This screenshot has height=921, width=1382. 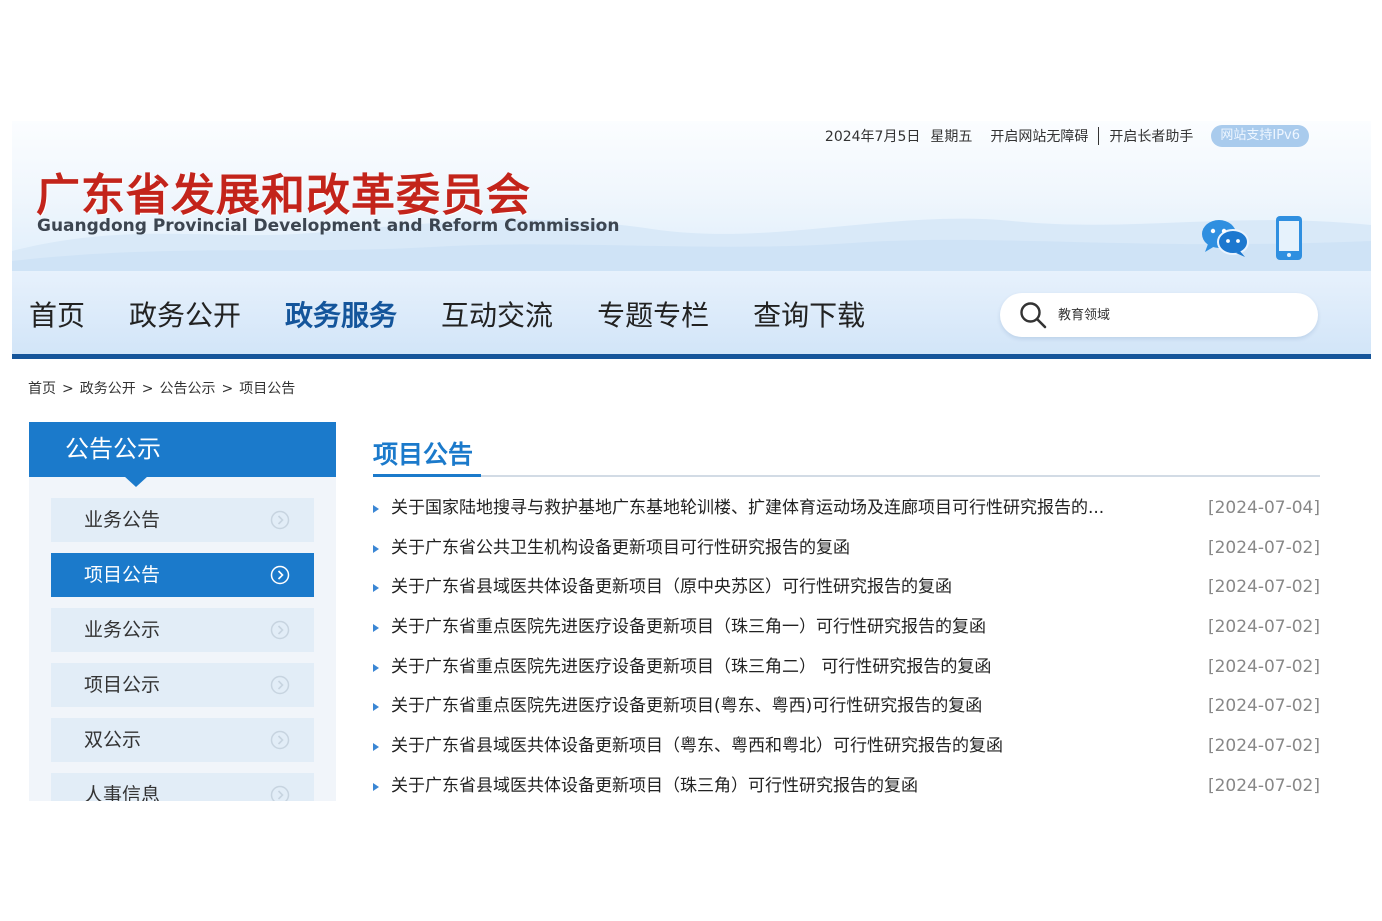 What do you see at coordinates (671, 587) in the screenshot?
I see `news-title-link: 关于广东省县域医共体设备更新项目（原中央苏区）可行性研究报告的复函` at bounding box center [671, 587].